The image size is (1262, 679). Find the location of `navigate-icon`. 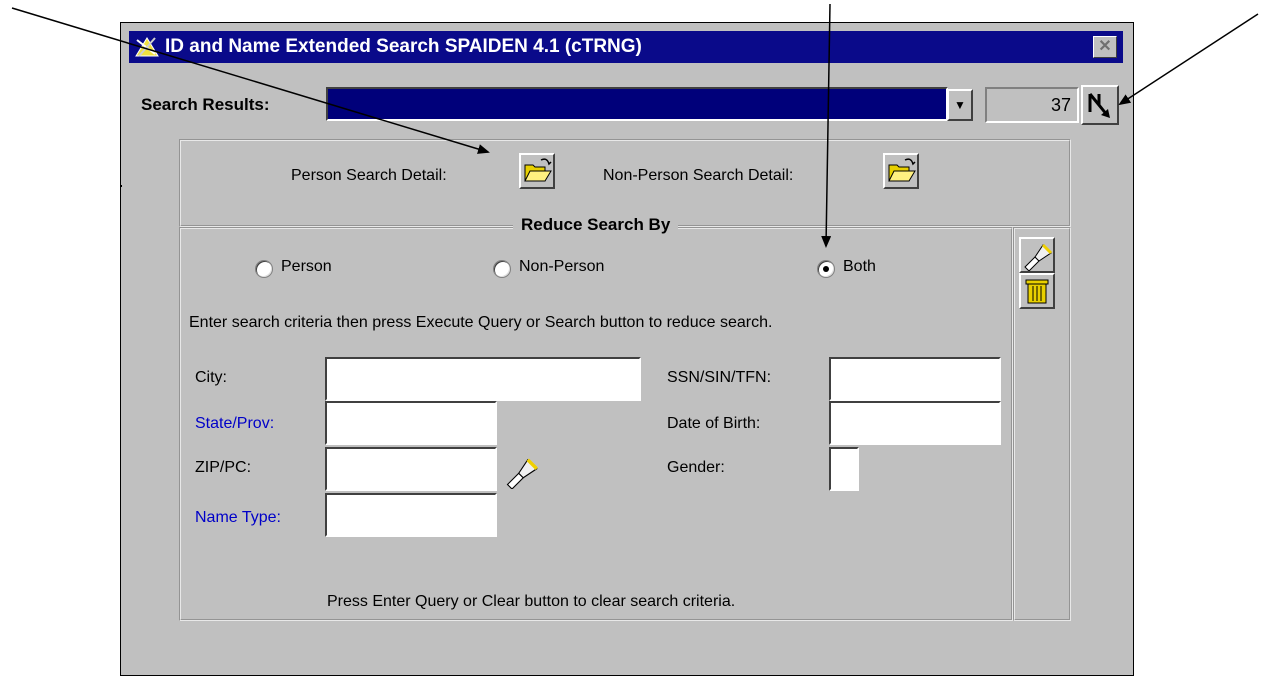

navigate-icon is located at coordinates (1100, 105).